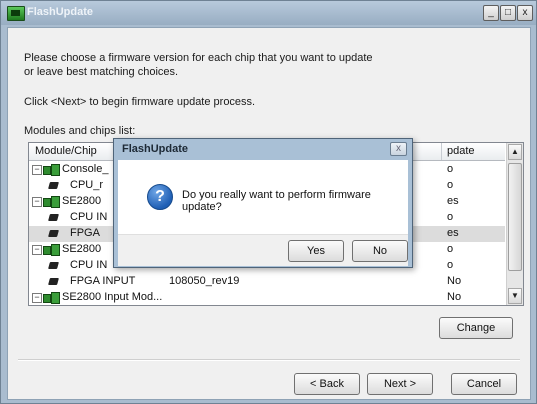 The height and width of the screenshot is (404, 537). Describe the element at coordinates (327, 384) in the screenshot. I see `back-button: < Back` at that location.